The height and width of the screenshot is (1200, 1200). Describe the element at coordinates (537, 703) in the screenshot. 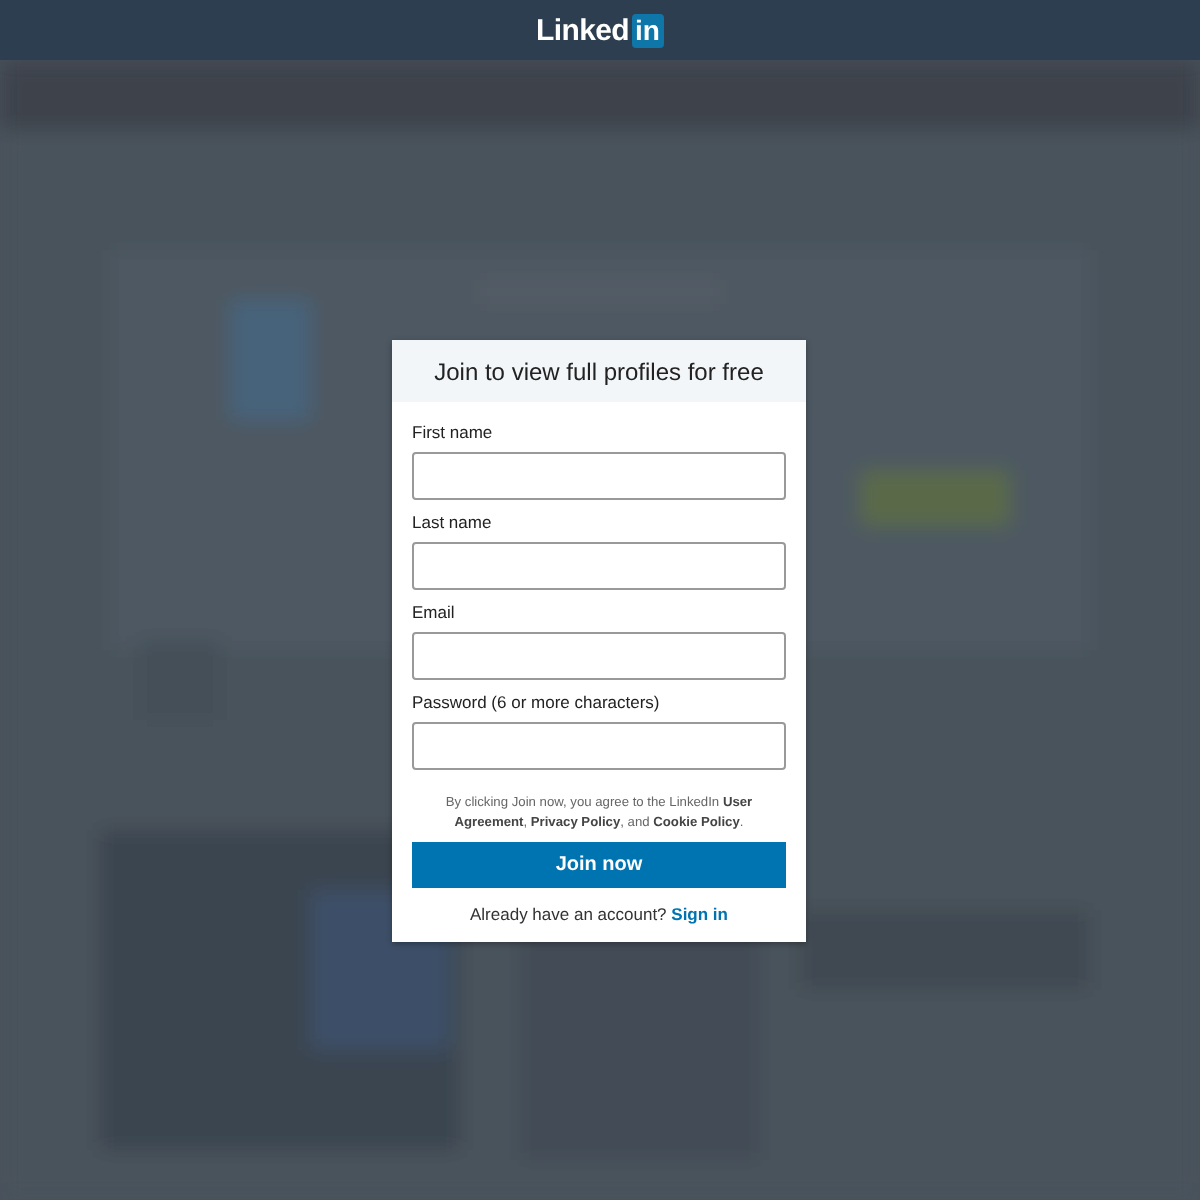

I see `field-label: Password (6 or more characters)` at that location.